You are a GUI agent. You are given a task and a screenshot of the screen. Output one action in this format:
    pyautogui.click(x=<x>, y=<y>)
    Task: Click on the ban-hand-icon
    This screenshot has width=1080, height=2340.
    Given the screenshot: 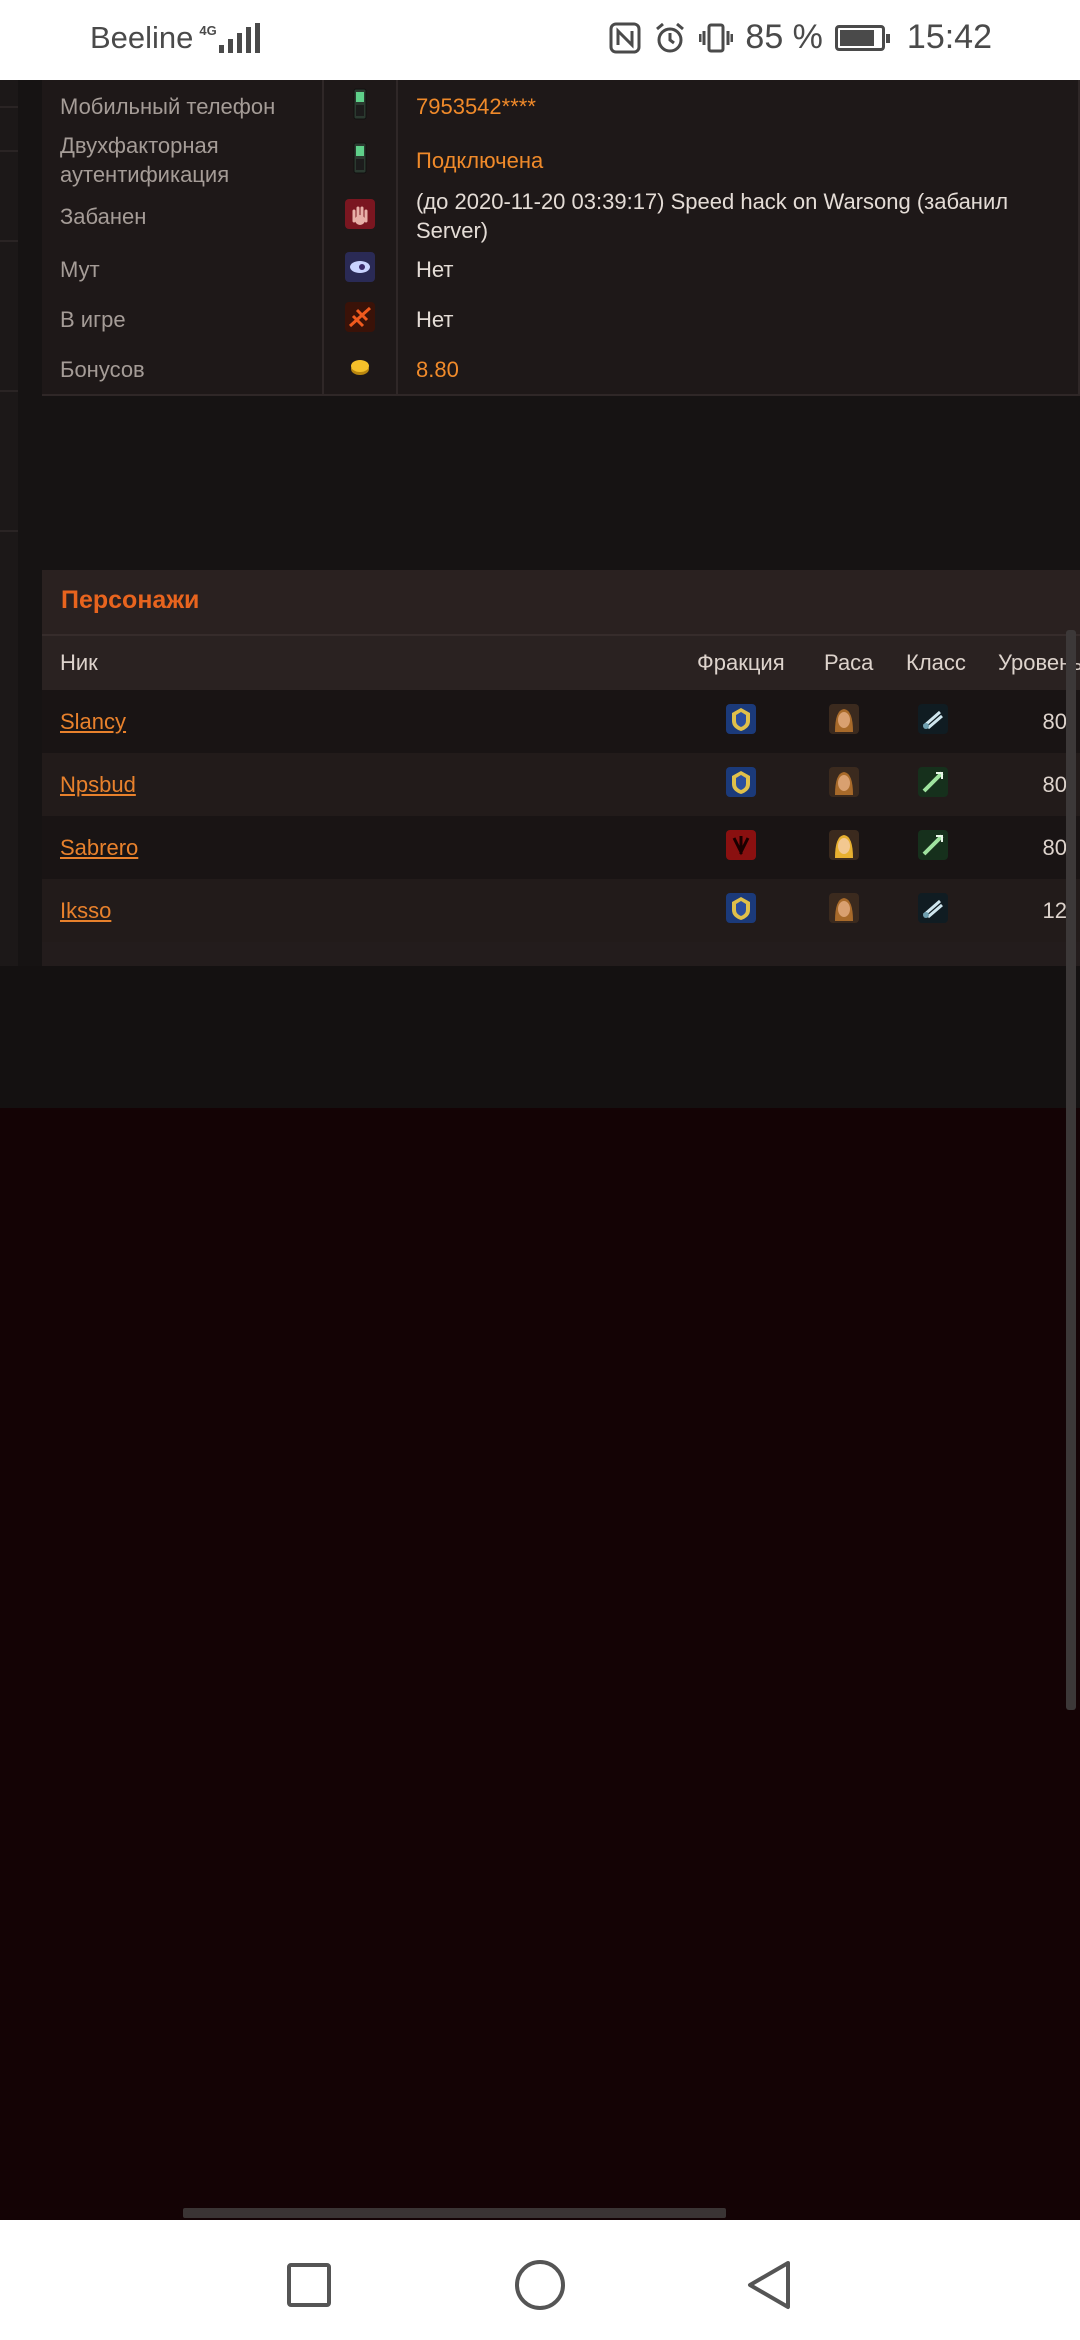 What is the action you would take?
    pyautogui.click(x=360, y=216)
    